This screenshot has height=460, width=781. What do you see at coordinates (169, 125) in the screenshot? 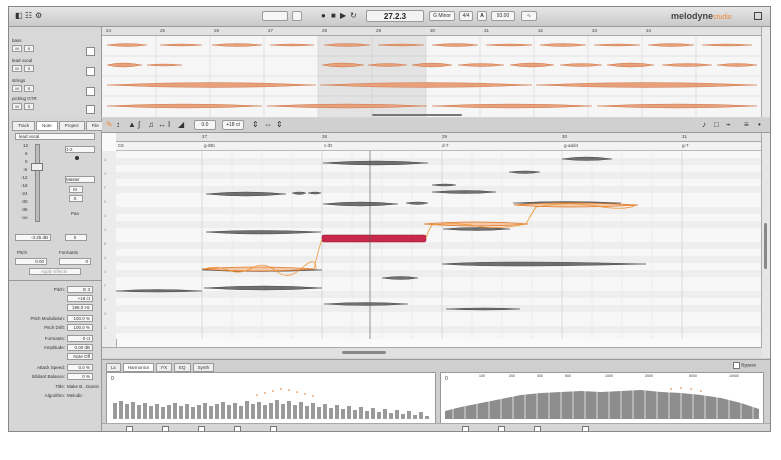
I see `split-tool-icon: I` at bounding box center [169, 125].